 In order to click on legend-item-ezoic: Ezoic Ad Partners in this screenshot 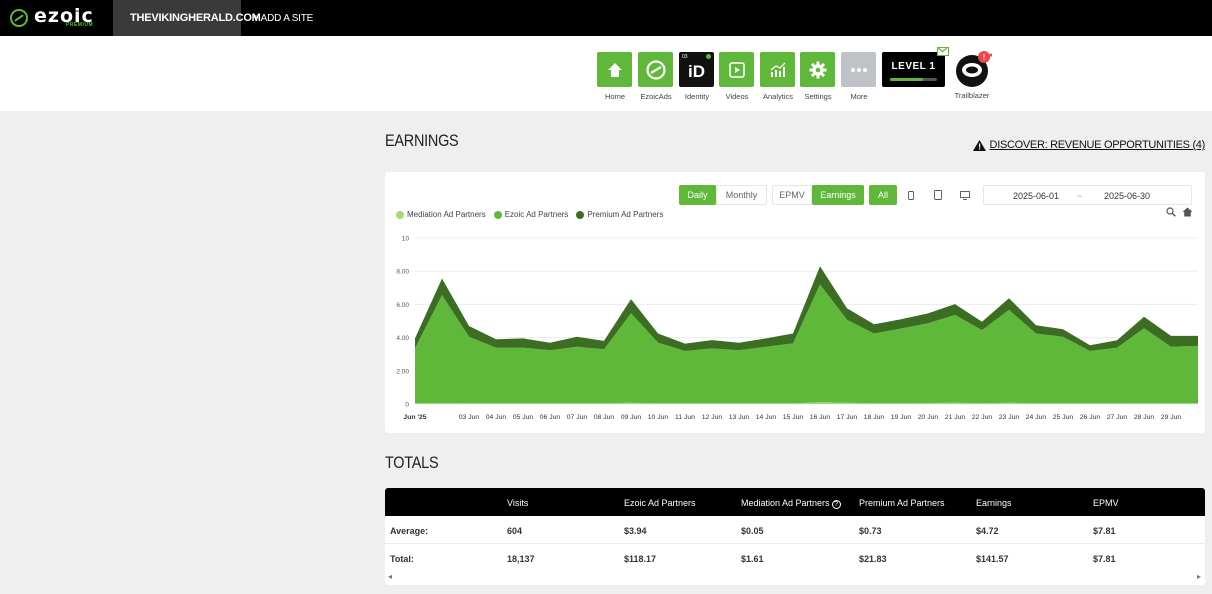, I will do `click(531, 214)`.